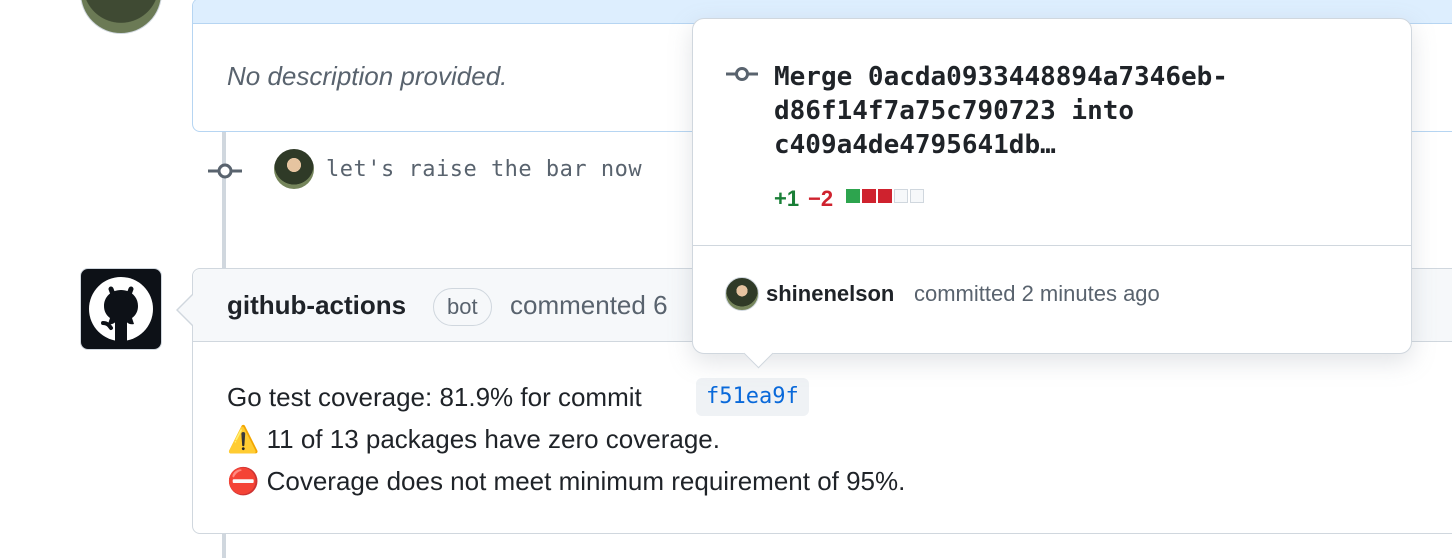 This screenshot has width=1452, height=558. What do you see at coordinates (185, 310) in the screenshot?
I see `comment-pointer-fill` at bounding box center [185, 310].